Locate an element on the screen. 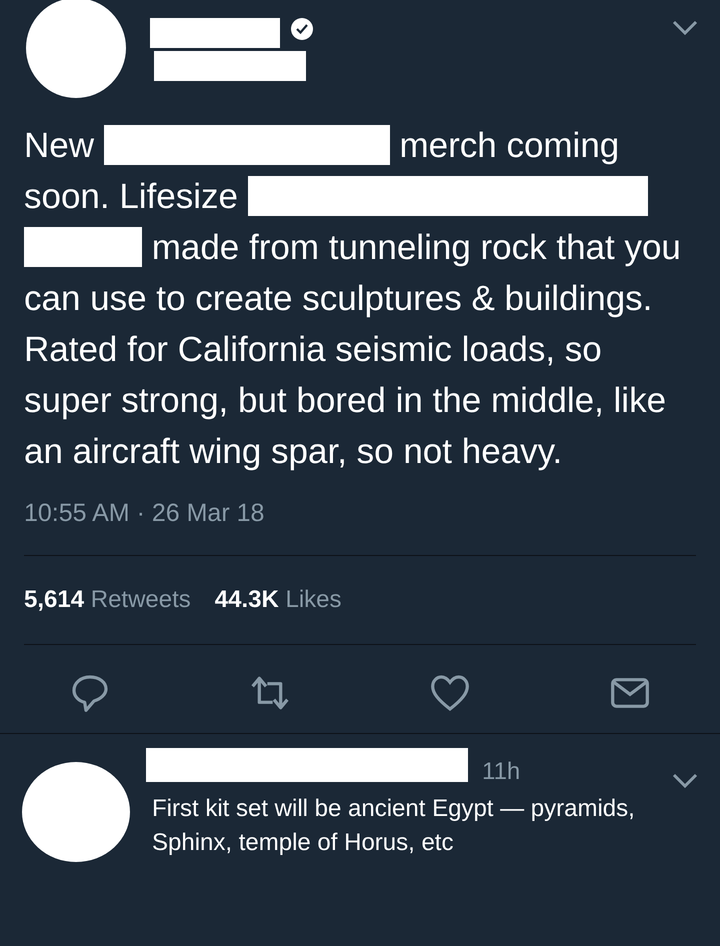 This screenshot has height=946, width=720. stat-count: 44.3K Likes is located at coordinates (278, 600).